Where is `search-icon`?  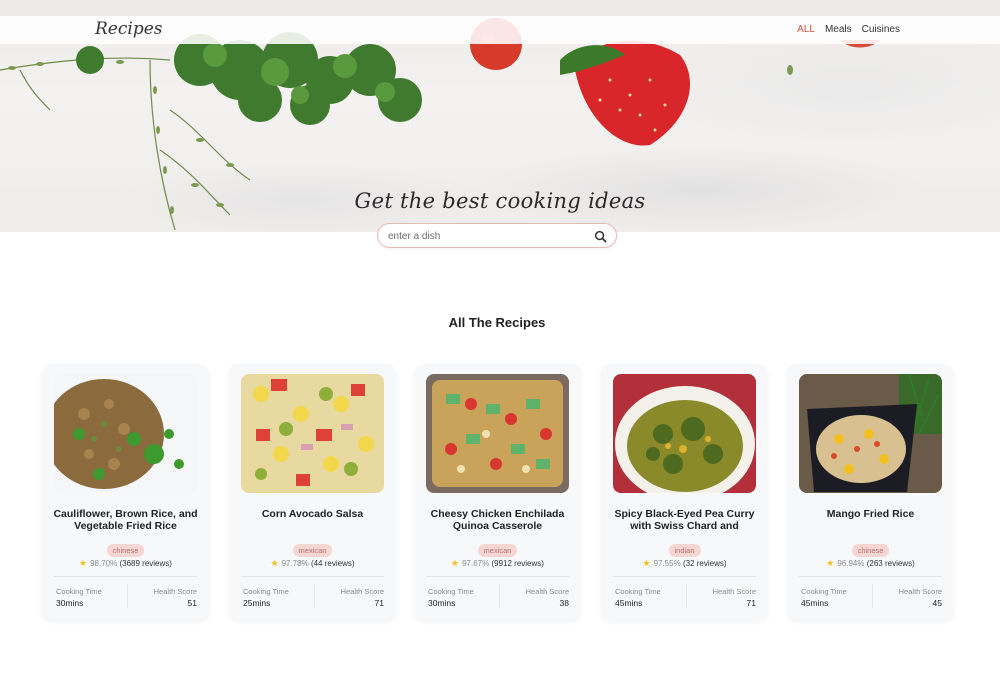
search-icon is located at coordinates (600, 236).